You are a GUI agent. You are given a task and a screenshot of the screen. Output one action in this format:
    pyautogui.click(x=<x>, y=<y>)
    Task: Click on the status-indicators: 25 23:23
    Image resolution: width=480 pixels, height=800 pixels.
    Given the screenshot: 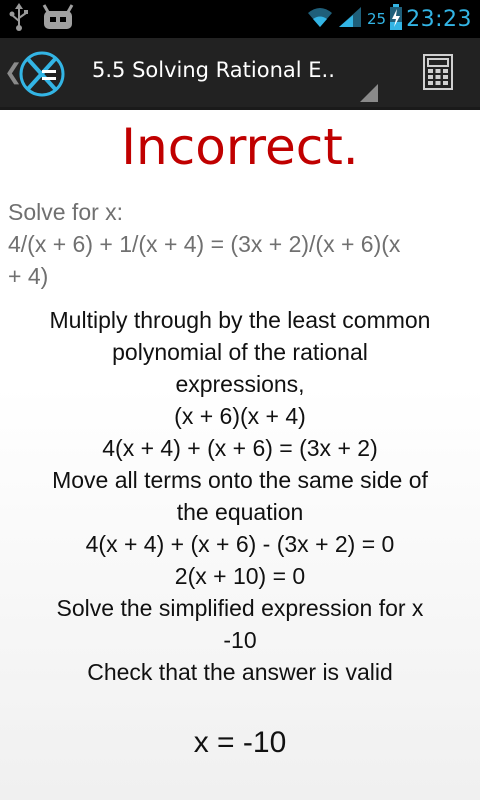 What is the action you would take?
    pyautogui.click(x=389, y=19)
    